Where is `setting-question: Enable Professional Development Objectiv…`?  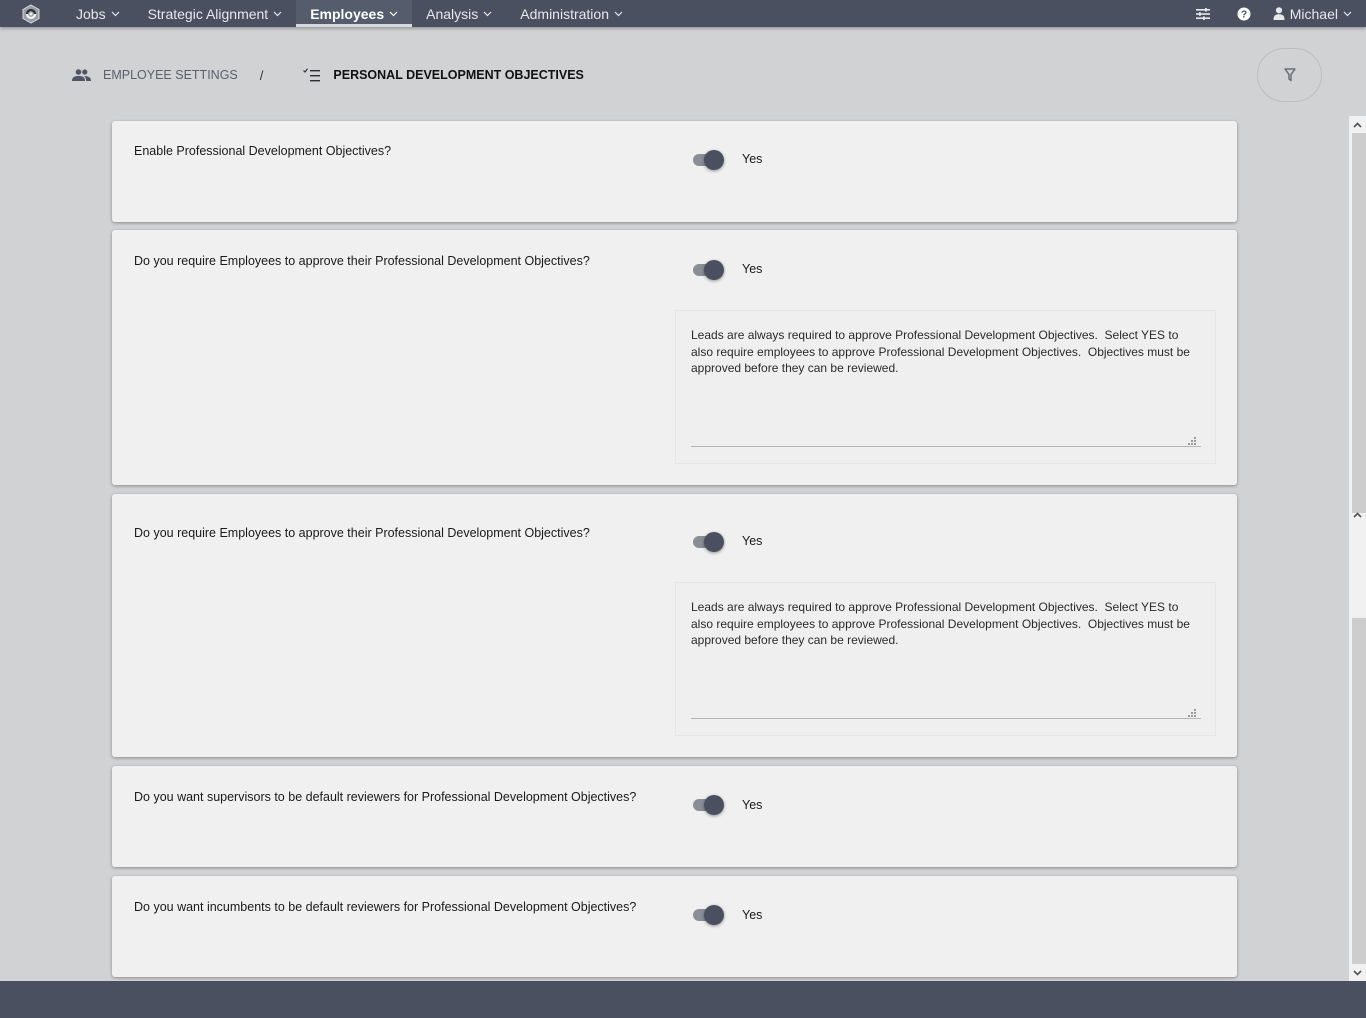
setting-question: Enable Professional Development Objectiv… is located at coordinates (263, 151).